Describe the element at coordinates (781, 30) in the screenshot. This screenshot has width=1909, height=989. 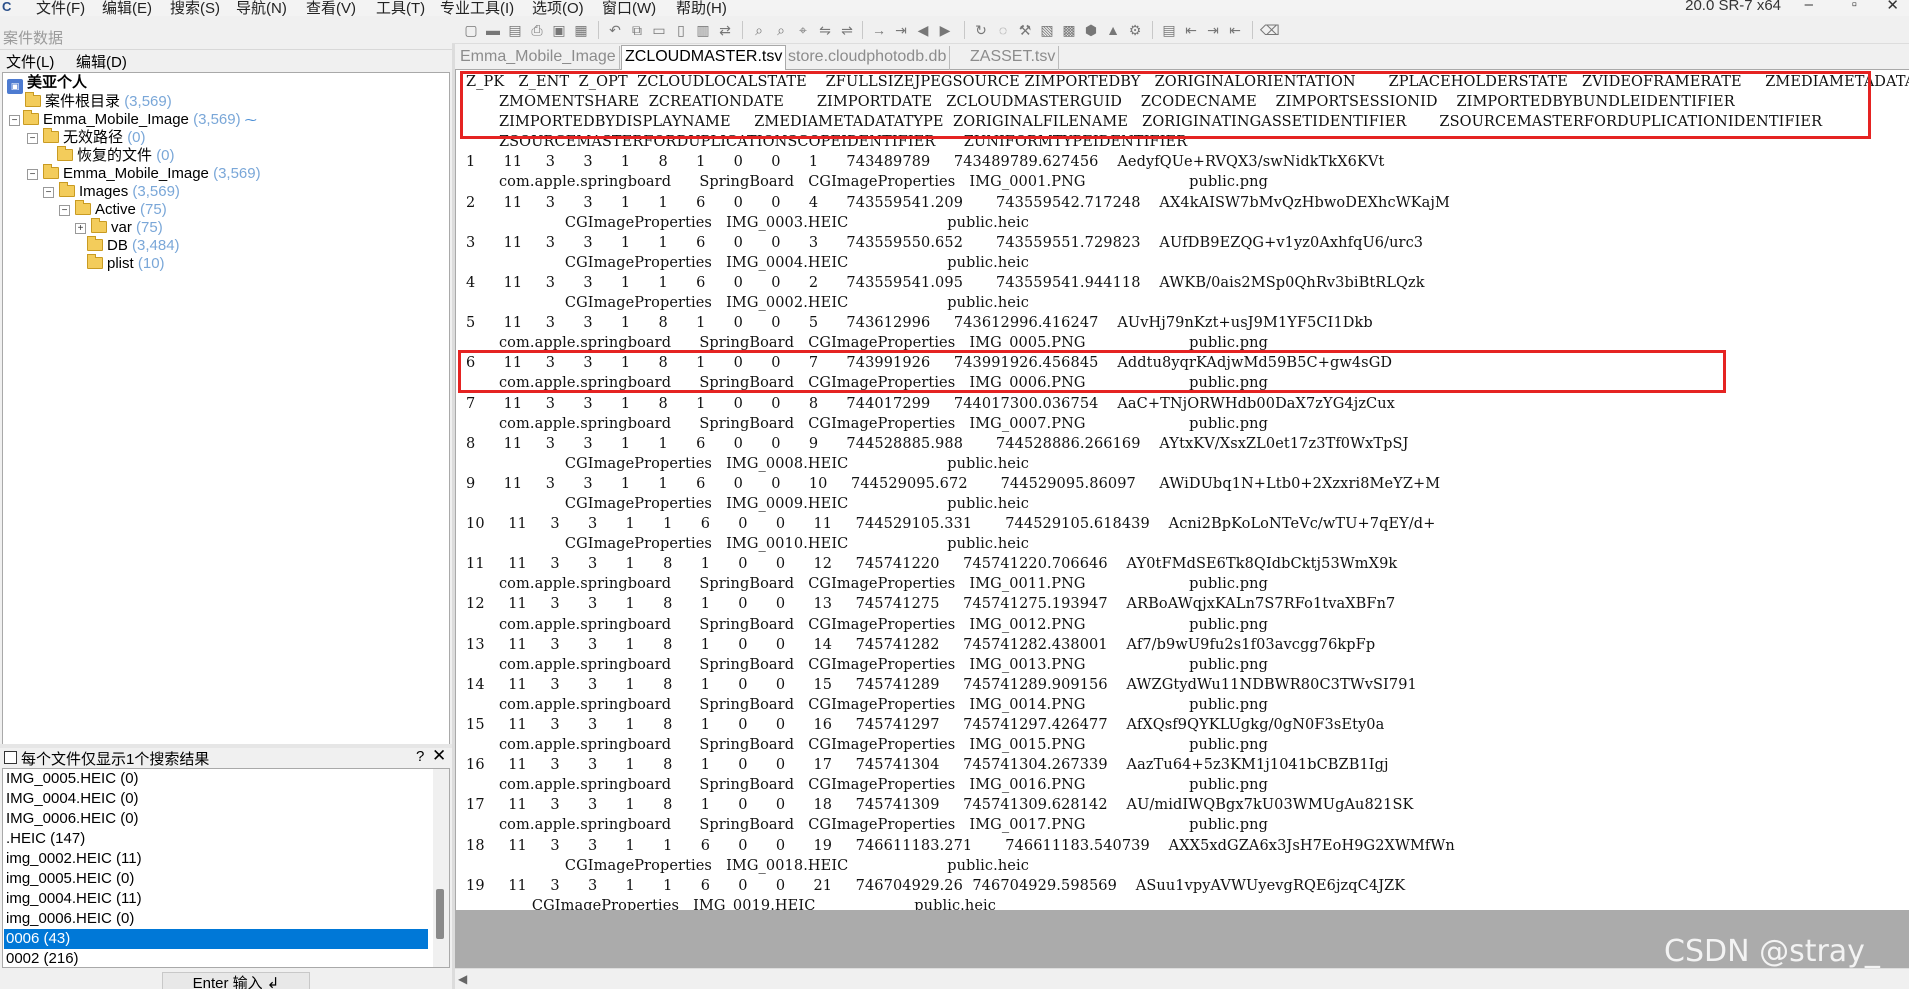
I see `find-next-icon: ⌕` at that location.